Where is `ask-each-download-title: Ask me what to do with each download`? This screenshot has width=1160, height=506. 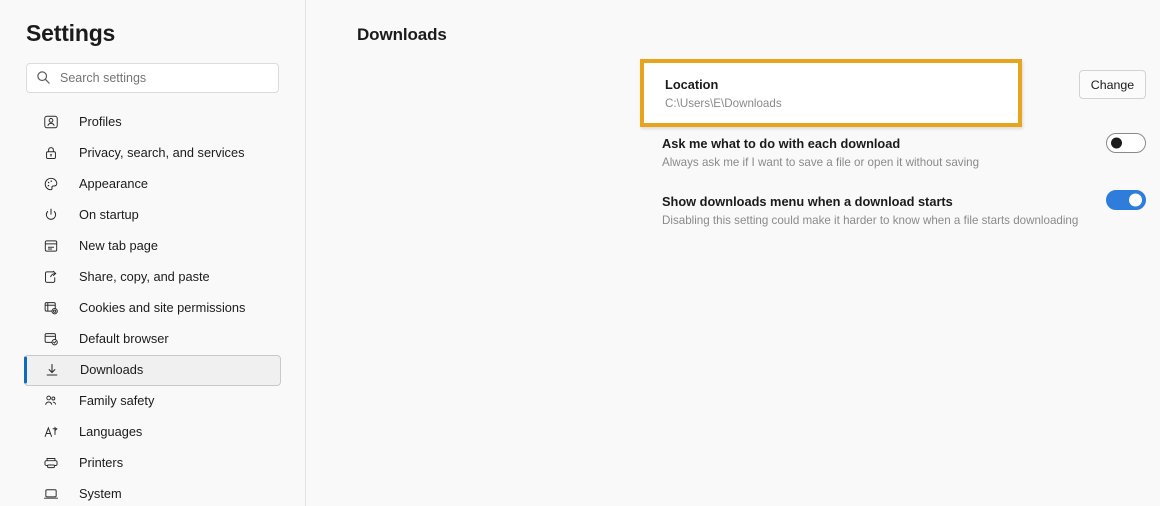
ask-each-download-title: Ask me what to do with each download is located at coordinates (781, 143).